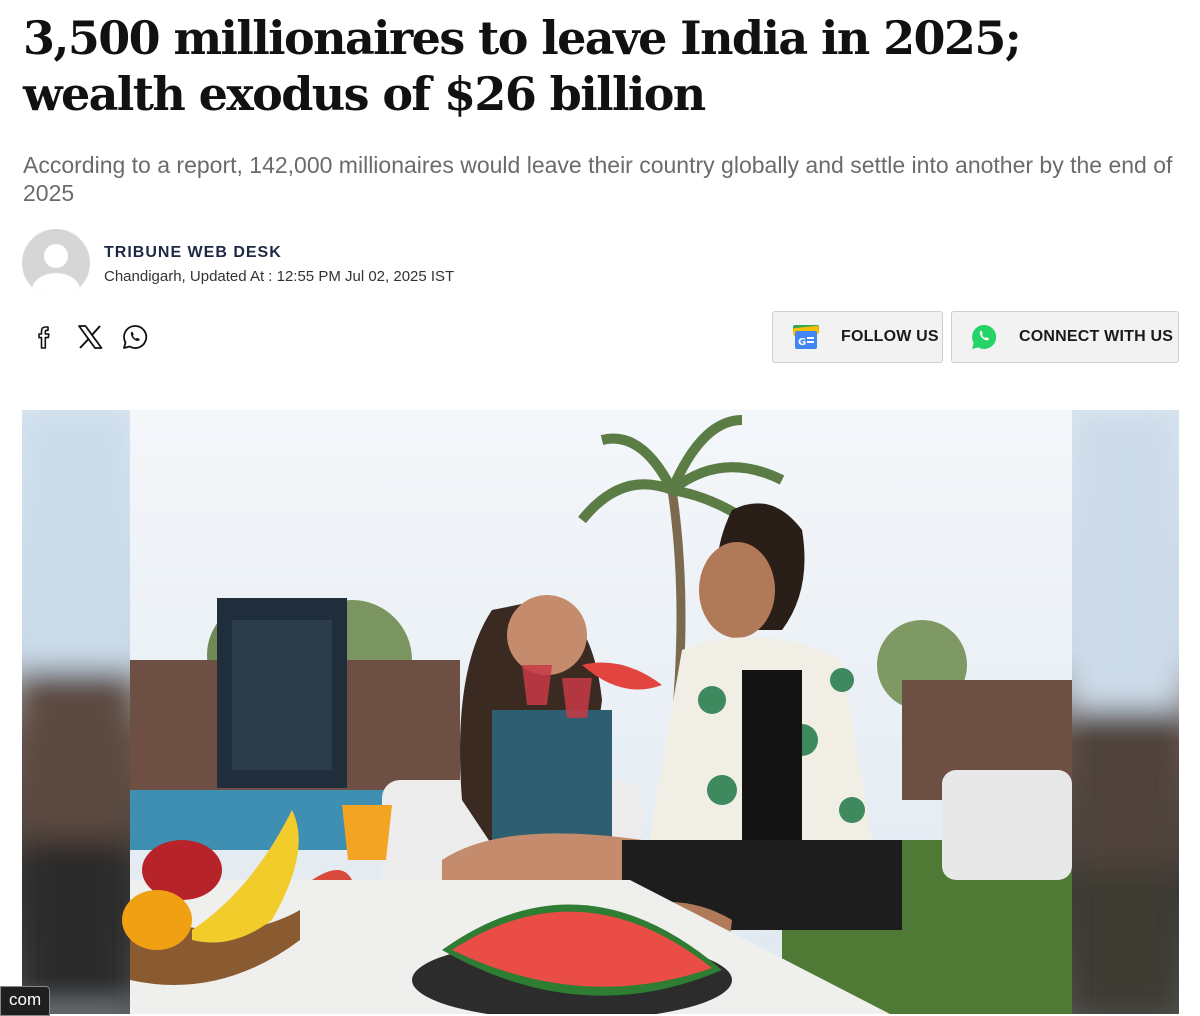 The height and width of the screenshot is (1016, 1200). I want to click on corner-watermark: com, so click(25, 1001).